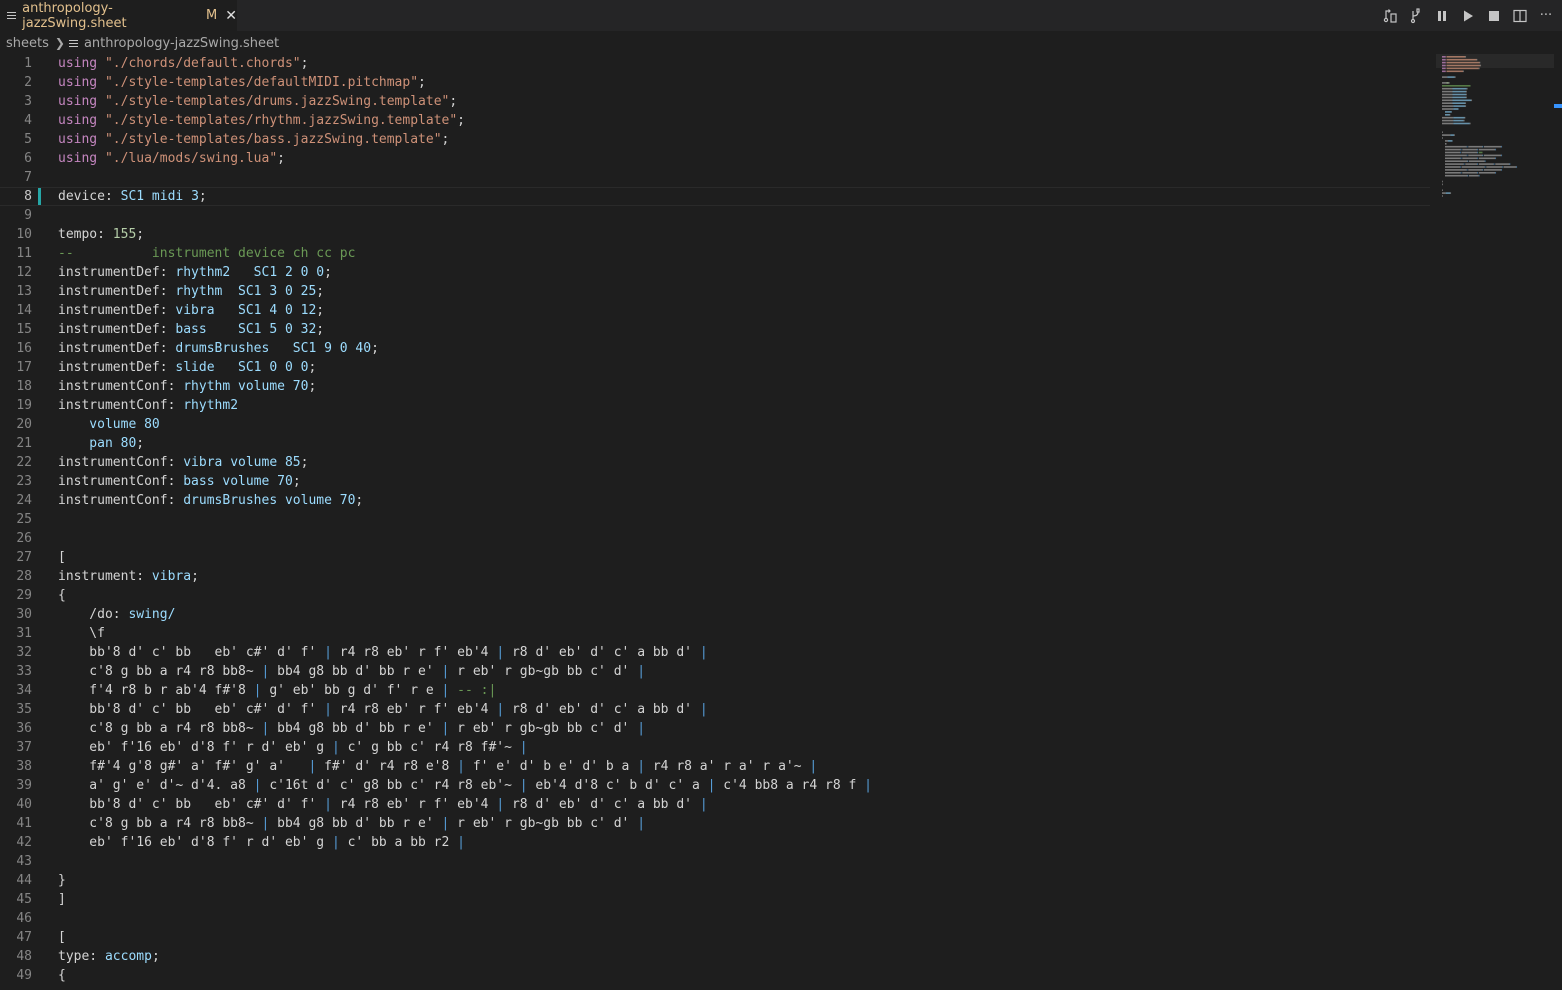 The height and width of the screenshot is (990, 1562). What do you see at coordinates (715, 291) in the screenshot?
I see `code-line: 13 instrumentDef: rhythm SC1 3 0 25;` at bounding box center [715, 291].